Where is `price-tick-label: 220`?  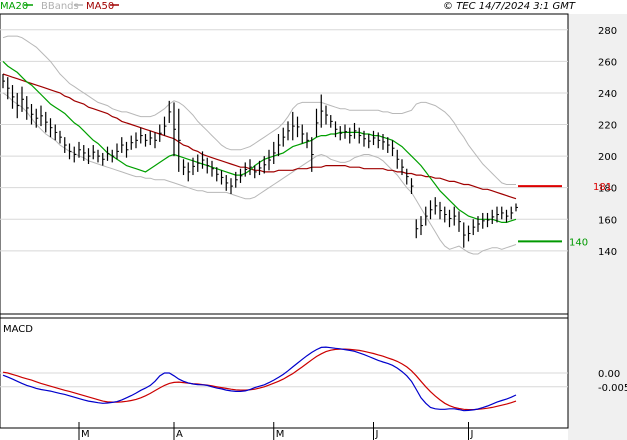 price-tick-label: 220 is located at coordinates (607, 126).